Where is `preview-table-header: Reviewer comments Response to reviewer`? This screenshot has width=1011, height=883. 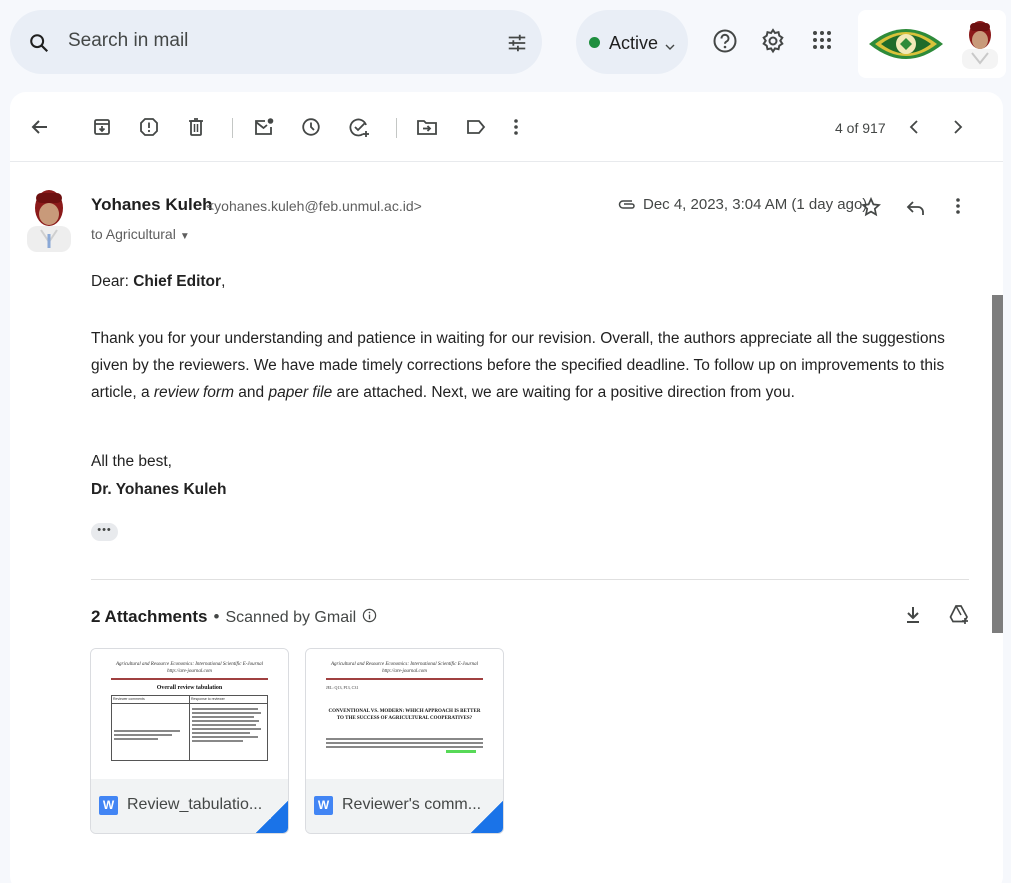 preview-table-header: Reviewer comments Response to reviewer is located at coordinates (189, 700).